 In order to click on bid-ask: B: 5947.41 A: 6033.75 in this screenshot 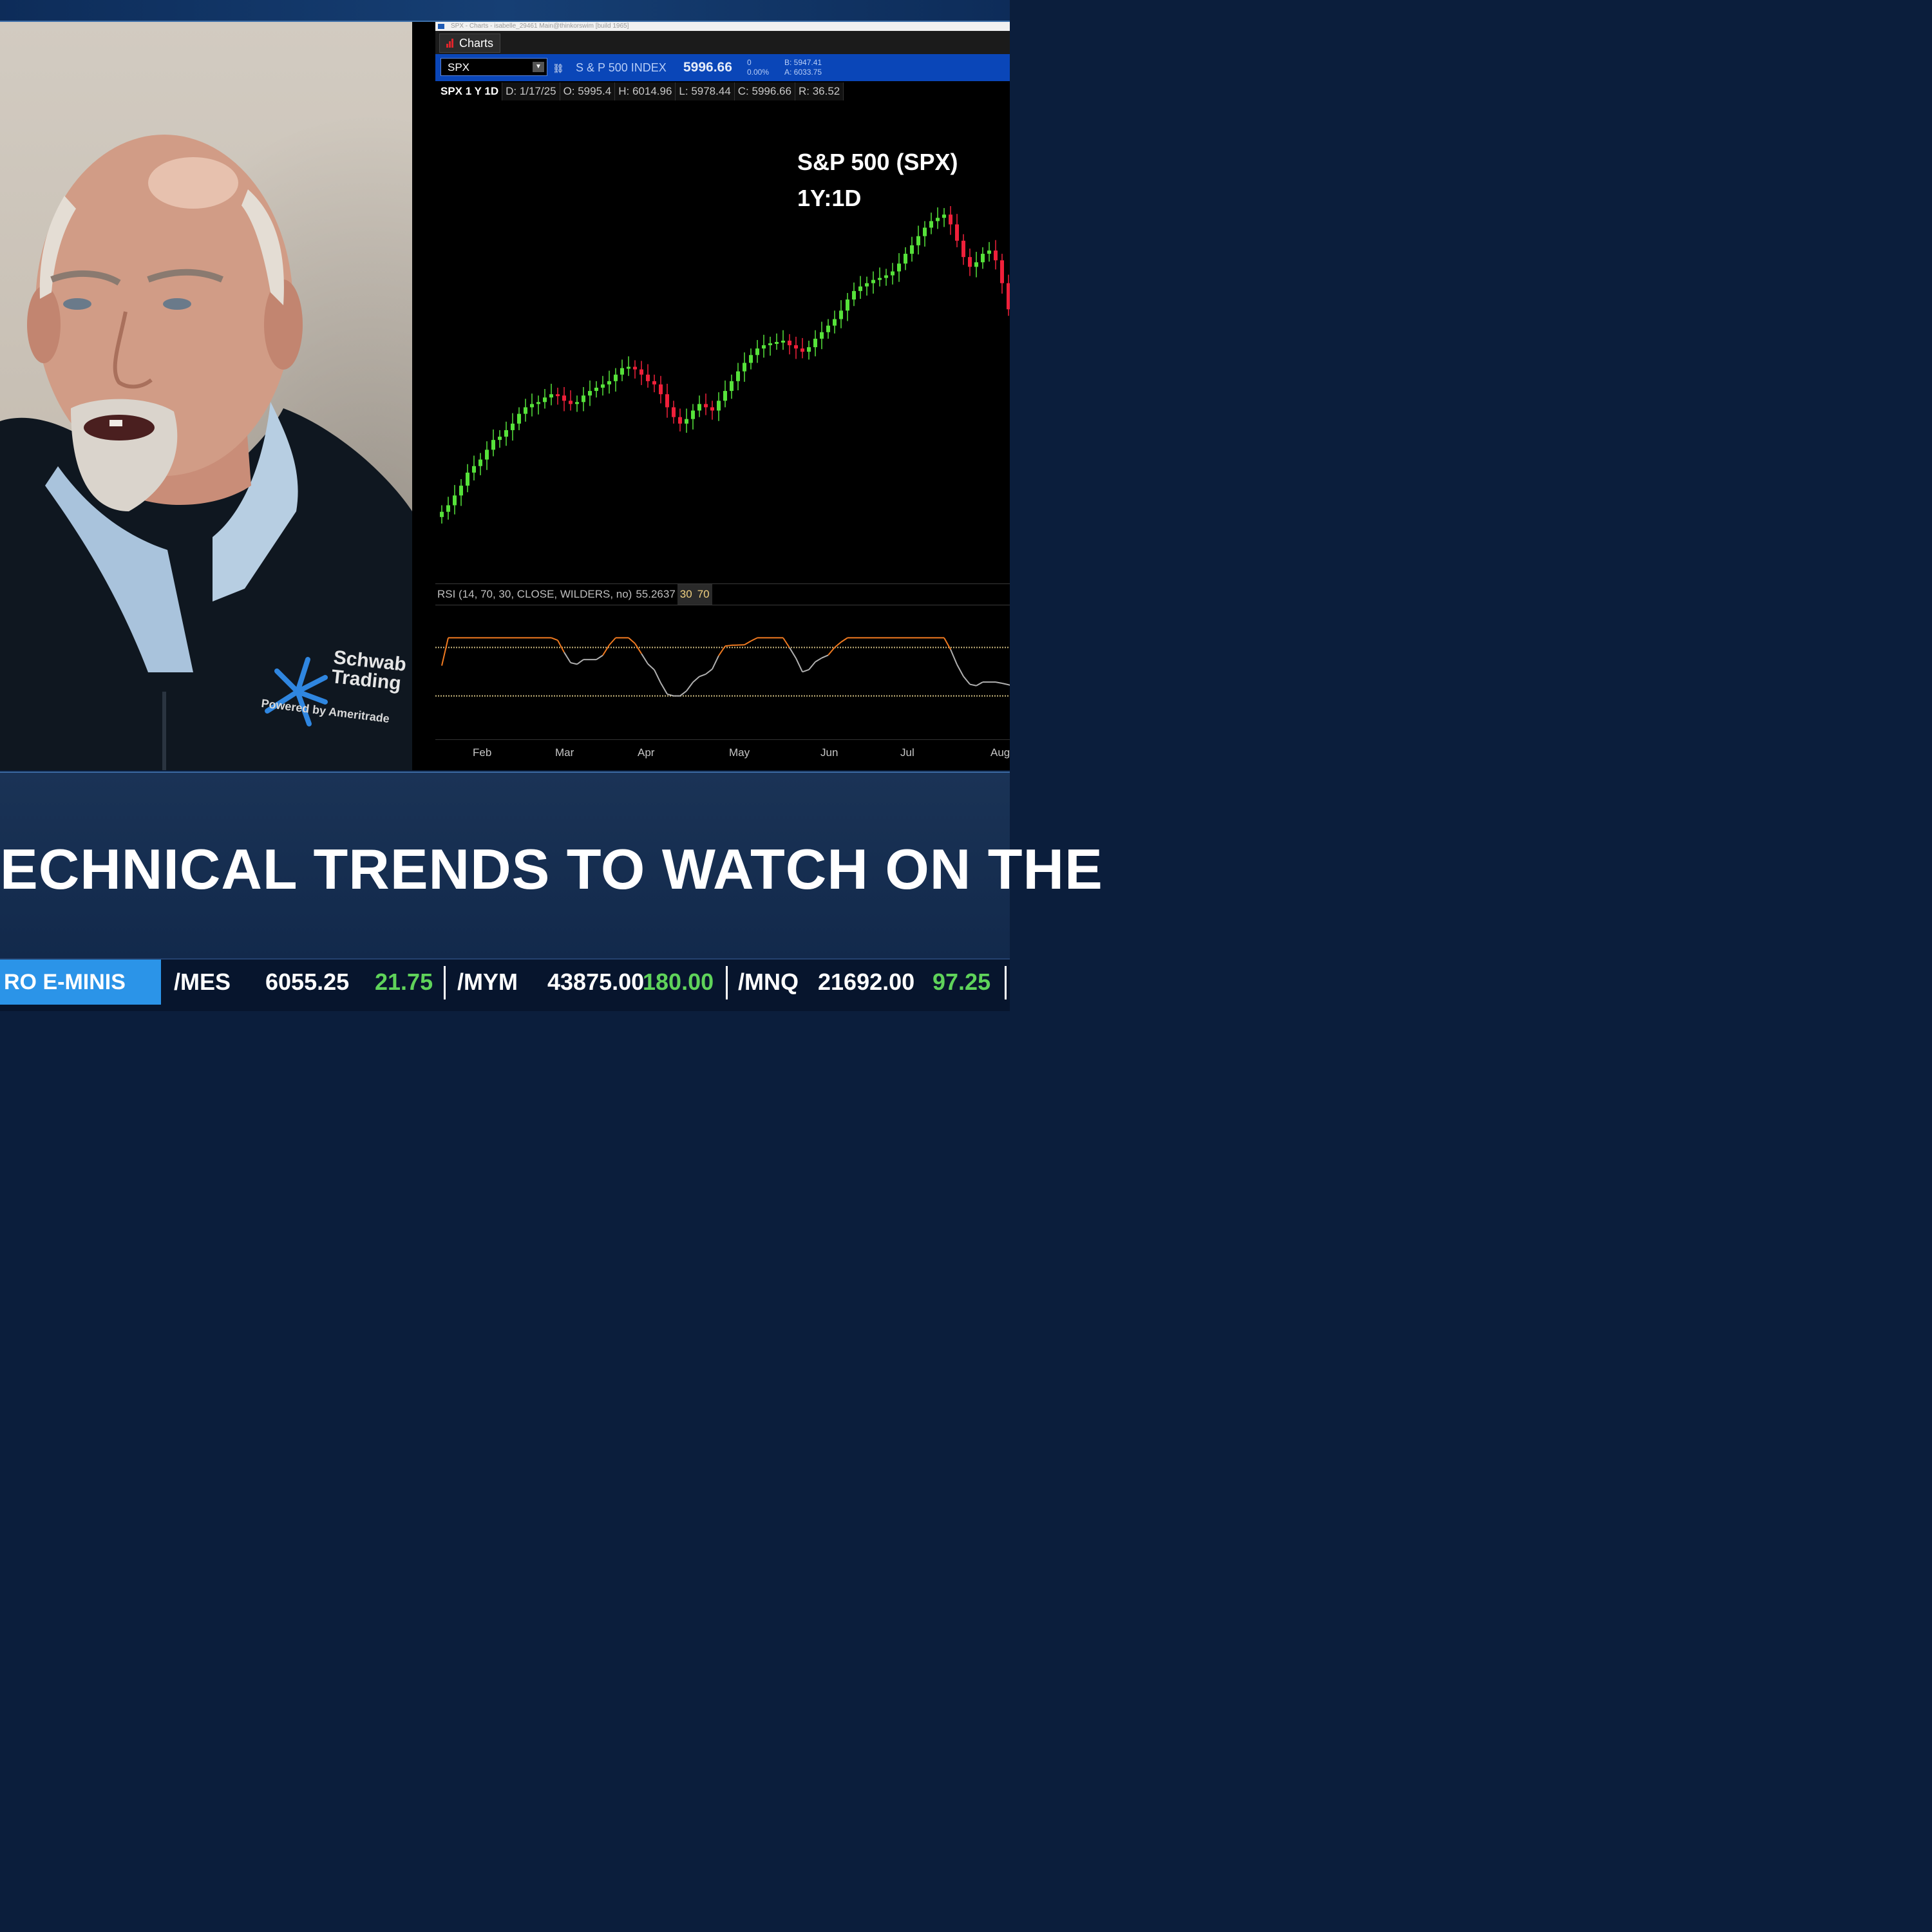, I will do `click(803, 67)`.